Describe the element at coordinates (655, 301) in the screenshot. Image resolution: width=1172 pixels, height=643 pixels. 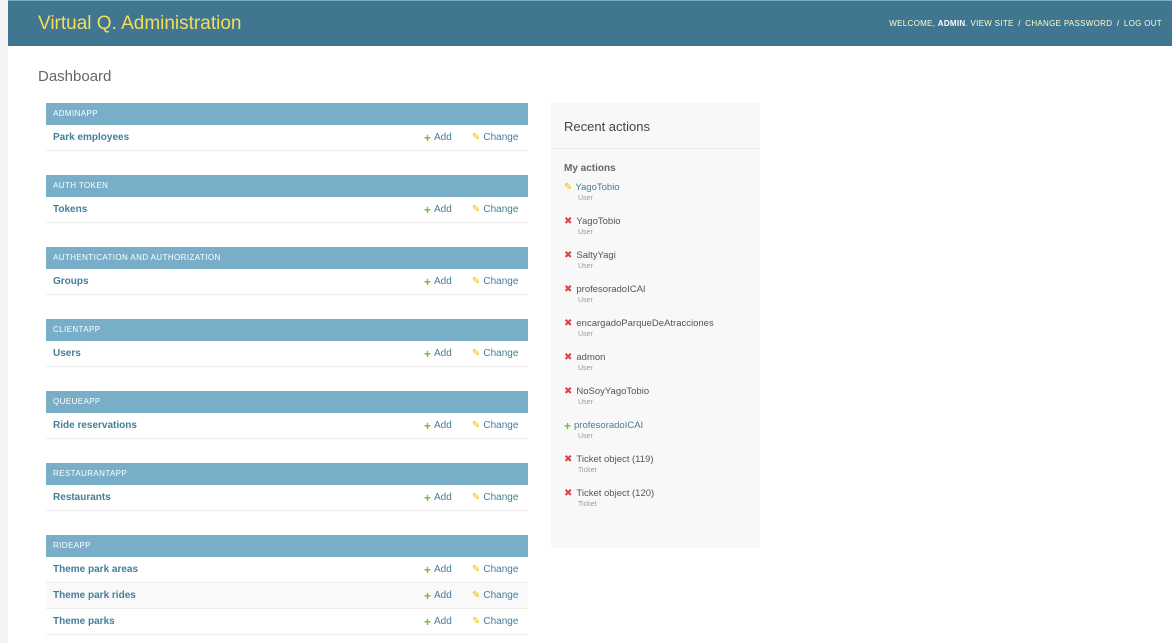
I see `recent-action-item: ✖ profesoradoICAI User` at that location.